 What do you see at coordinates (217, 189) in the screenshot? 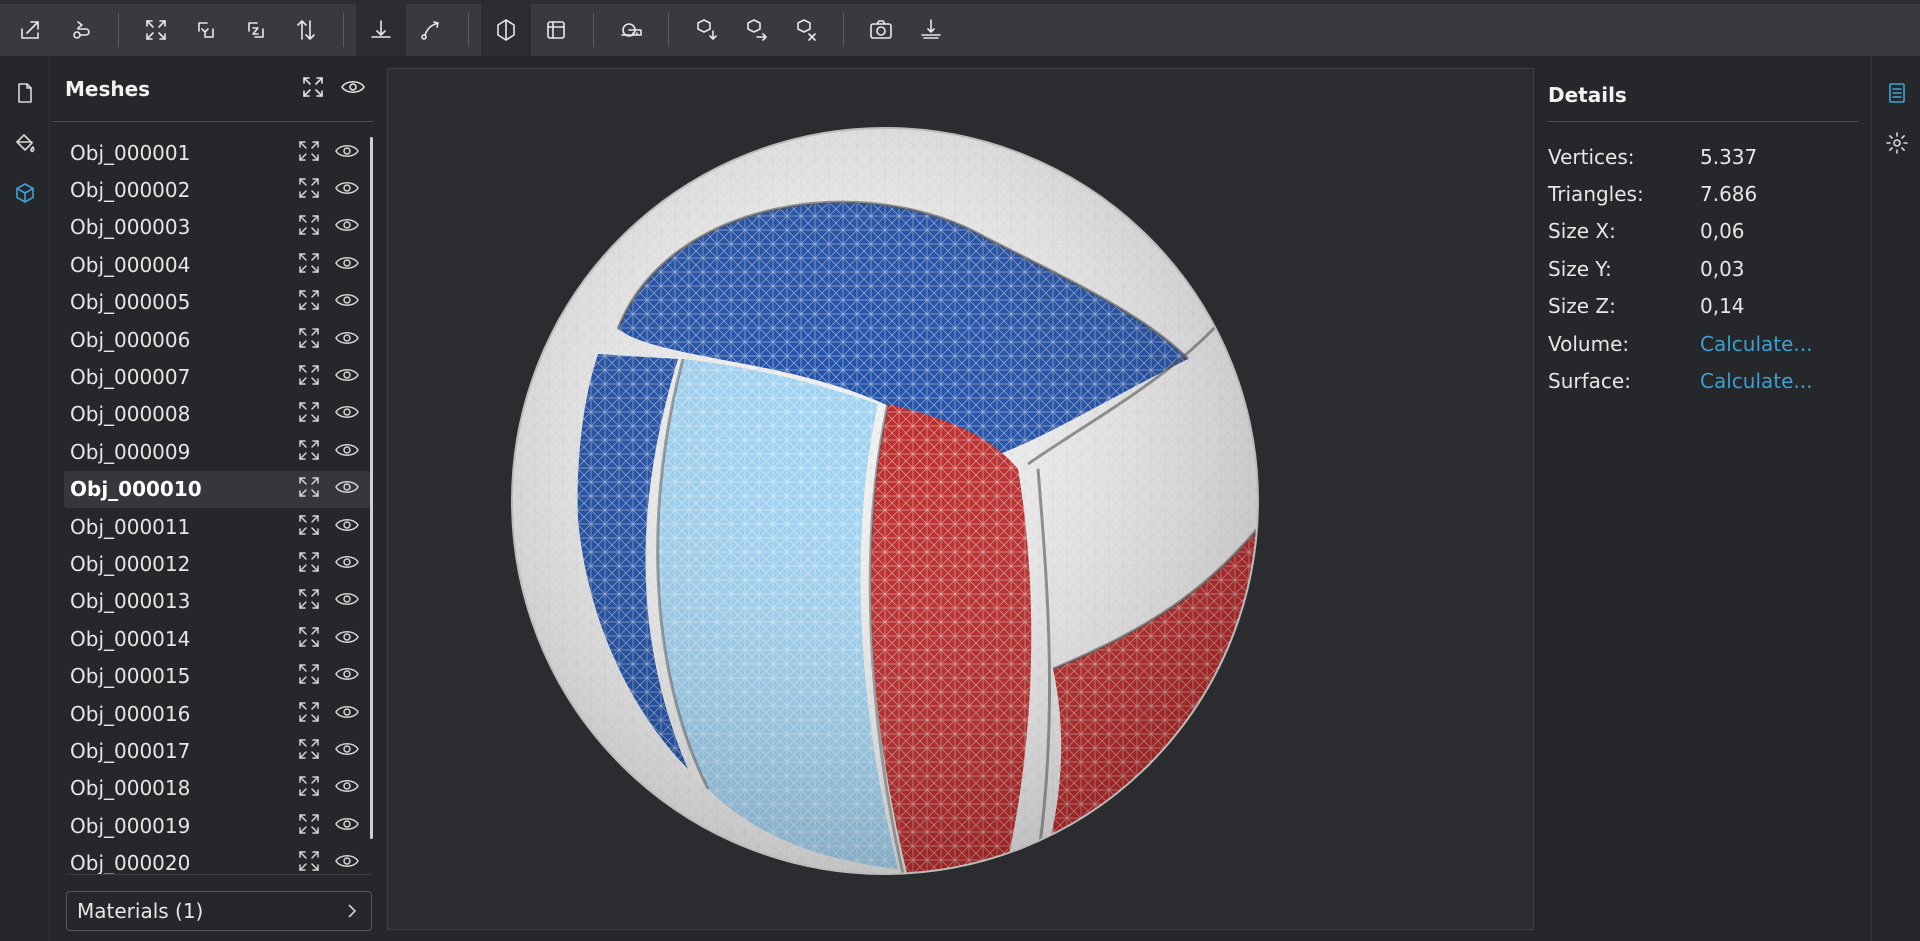
I see `mesh-list-item: Obj_000002` at bounding box center [217, 189].